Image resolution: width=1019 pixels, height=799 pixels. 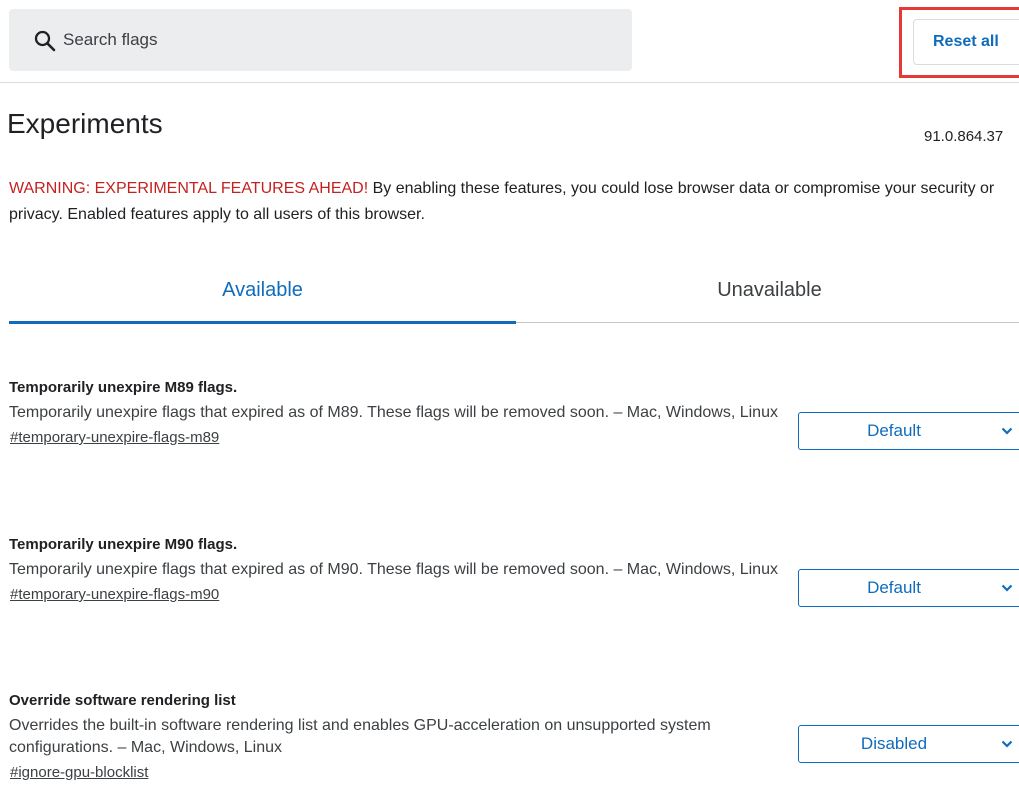 I want to click on reset-all-button: Reset all, so click(x=966, y=42).